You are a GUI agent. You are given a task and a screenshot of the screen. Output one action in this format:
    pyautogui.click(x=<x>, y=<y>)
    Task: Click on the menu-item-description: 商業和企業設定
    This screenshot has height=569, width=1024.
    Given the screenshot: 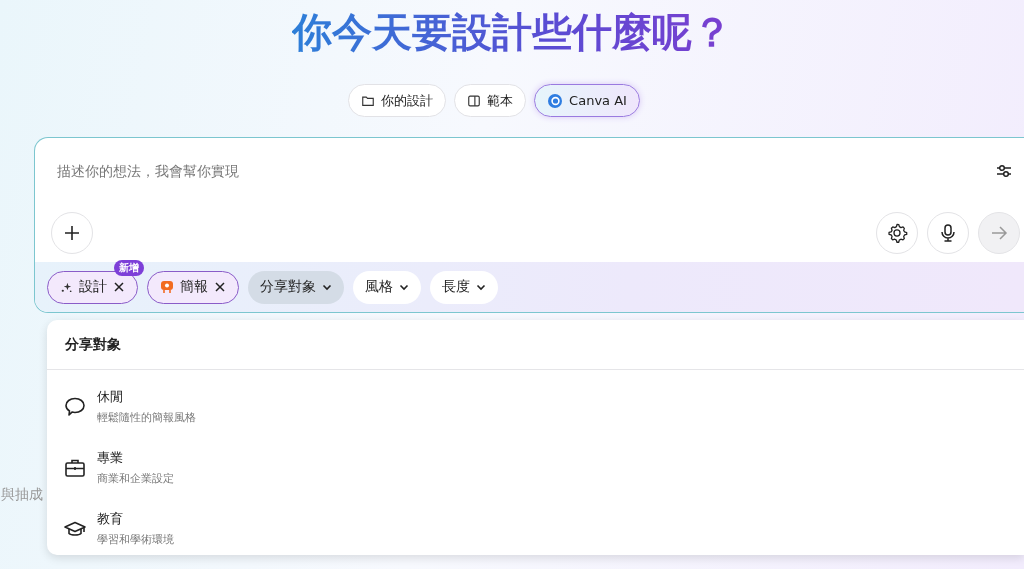 What is the action you would take?
    pyautogui.click(x=135, y=478)
    